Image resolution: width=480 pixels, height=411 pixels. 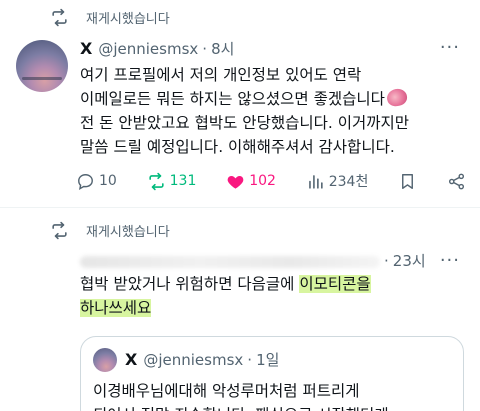 I want to click on blurred-author-info, so click(x=230, y=262).